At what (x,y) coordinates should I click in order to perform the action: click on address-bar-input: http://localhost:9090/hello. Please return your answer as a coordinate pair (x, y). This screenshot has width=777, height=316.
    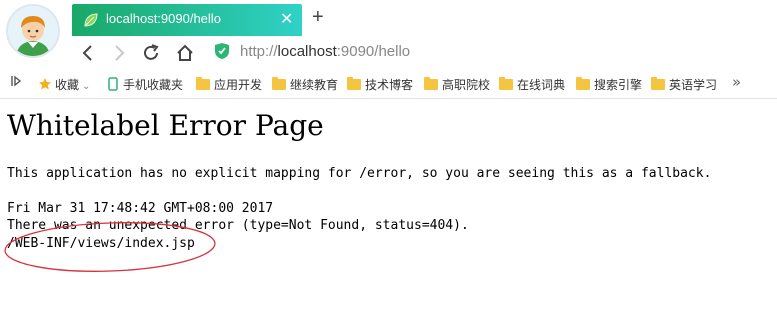
    Looking at the image, I should click on (325, 51).